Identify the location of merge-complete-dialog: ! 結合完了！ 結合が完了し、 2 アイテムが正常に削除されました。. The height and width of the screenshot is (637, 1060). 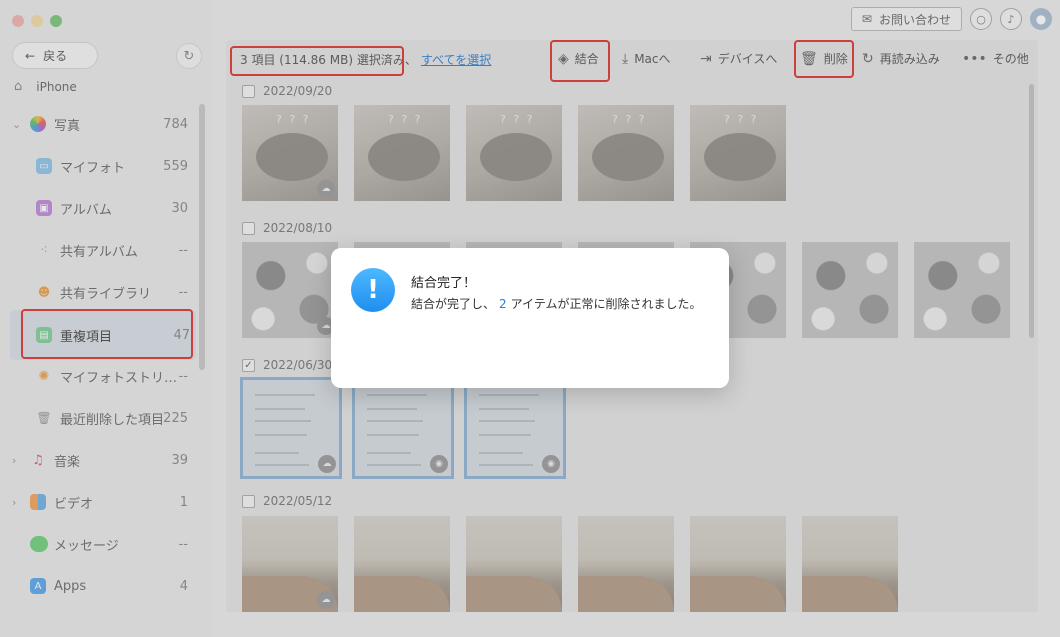
(530, 318).